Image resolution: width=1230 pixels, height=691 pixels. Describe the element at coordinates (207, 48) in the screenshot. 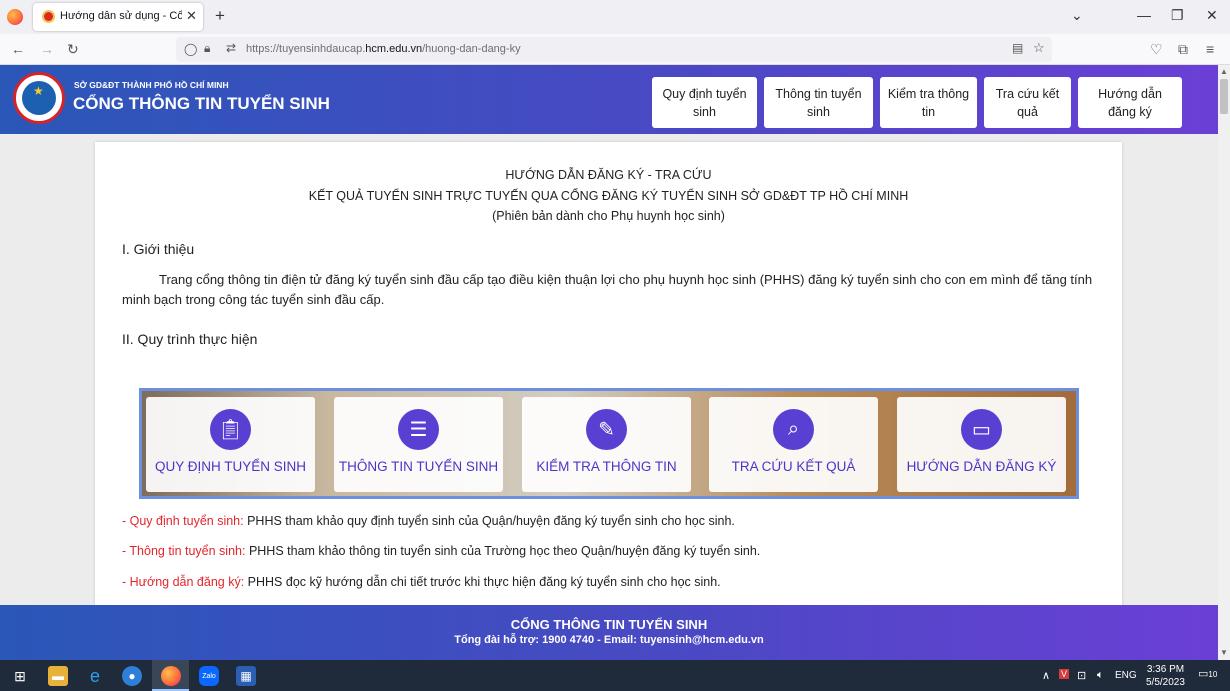

I see `lock-icon: 🔒︎` at that location.